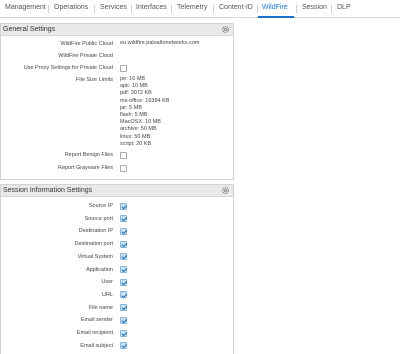 The height and width of the screenshot is (354, 400). What do you see at coordinates (96, 320) in the screenshot?
I see `session-item-label: Email sender` at bounding box center [96, 320].